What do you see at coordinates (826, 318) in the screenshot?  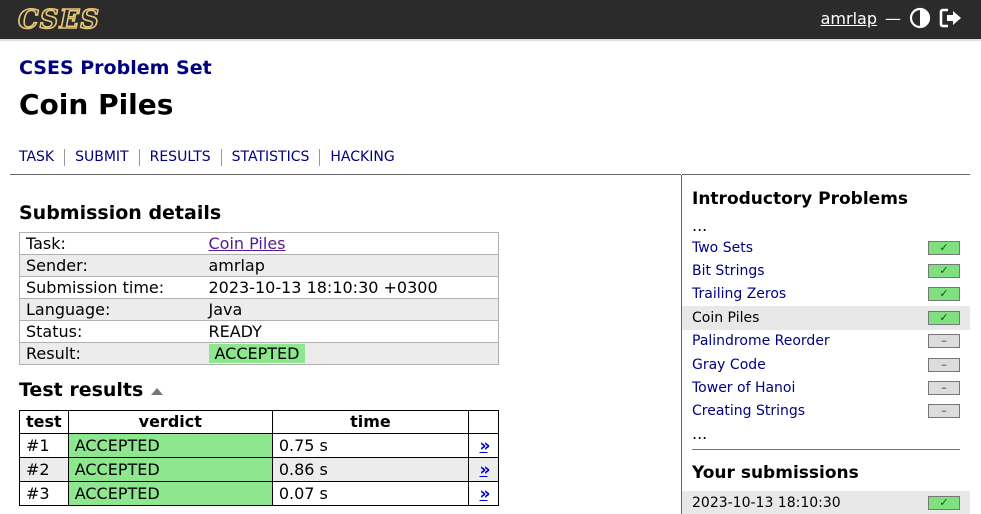 I see `sidebar-item-coin-piles: Coin Piles ✓` at bounding box center [826, 318].